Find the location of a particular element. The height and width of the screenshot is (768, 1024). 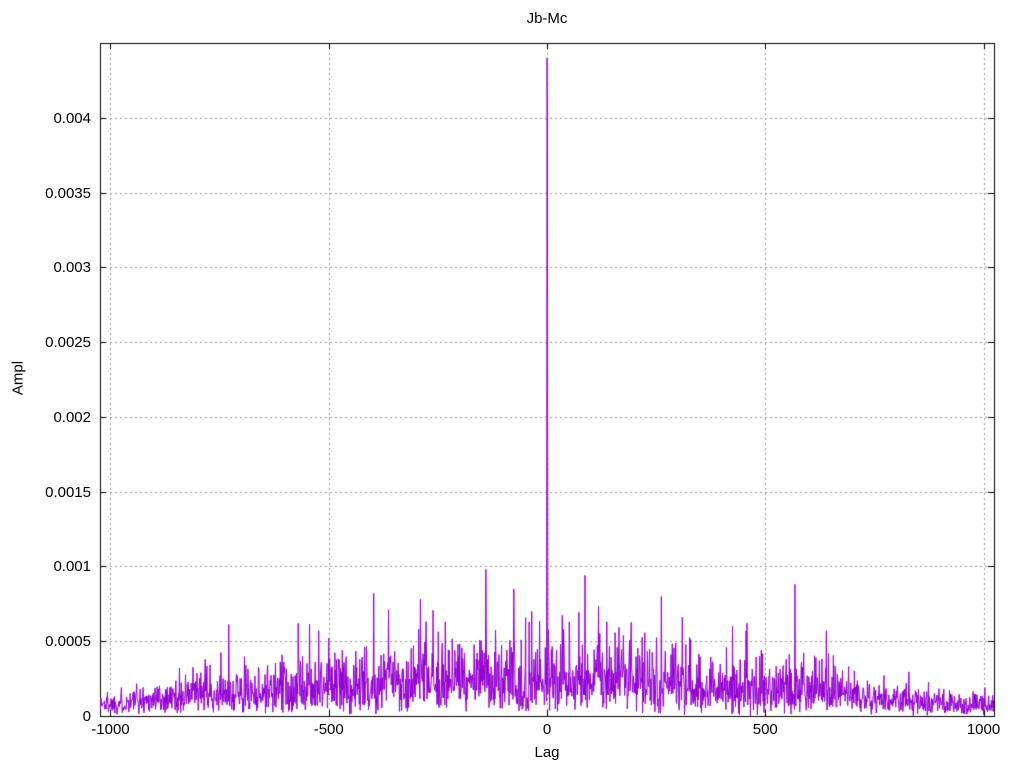

y-tick-label: 0.004 is located at coordinates (72, 118).